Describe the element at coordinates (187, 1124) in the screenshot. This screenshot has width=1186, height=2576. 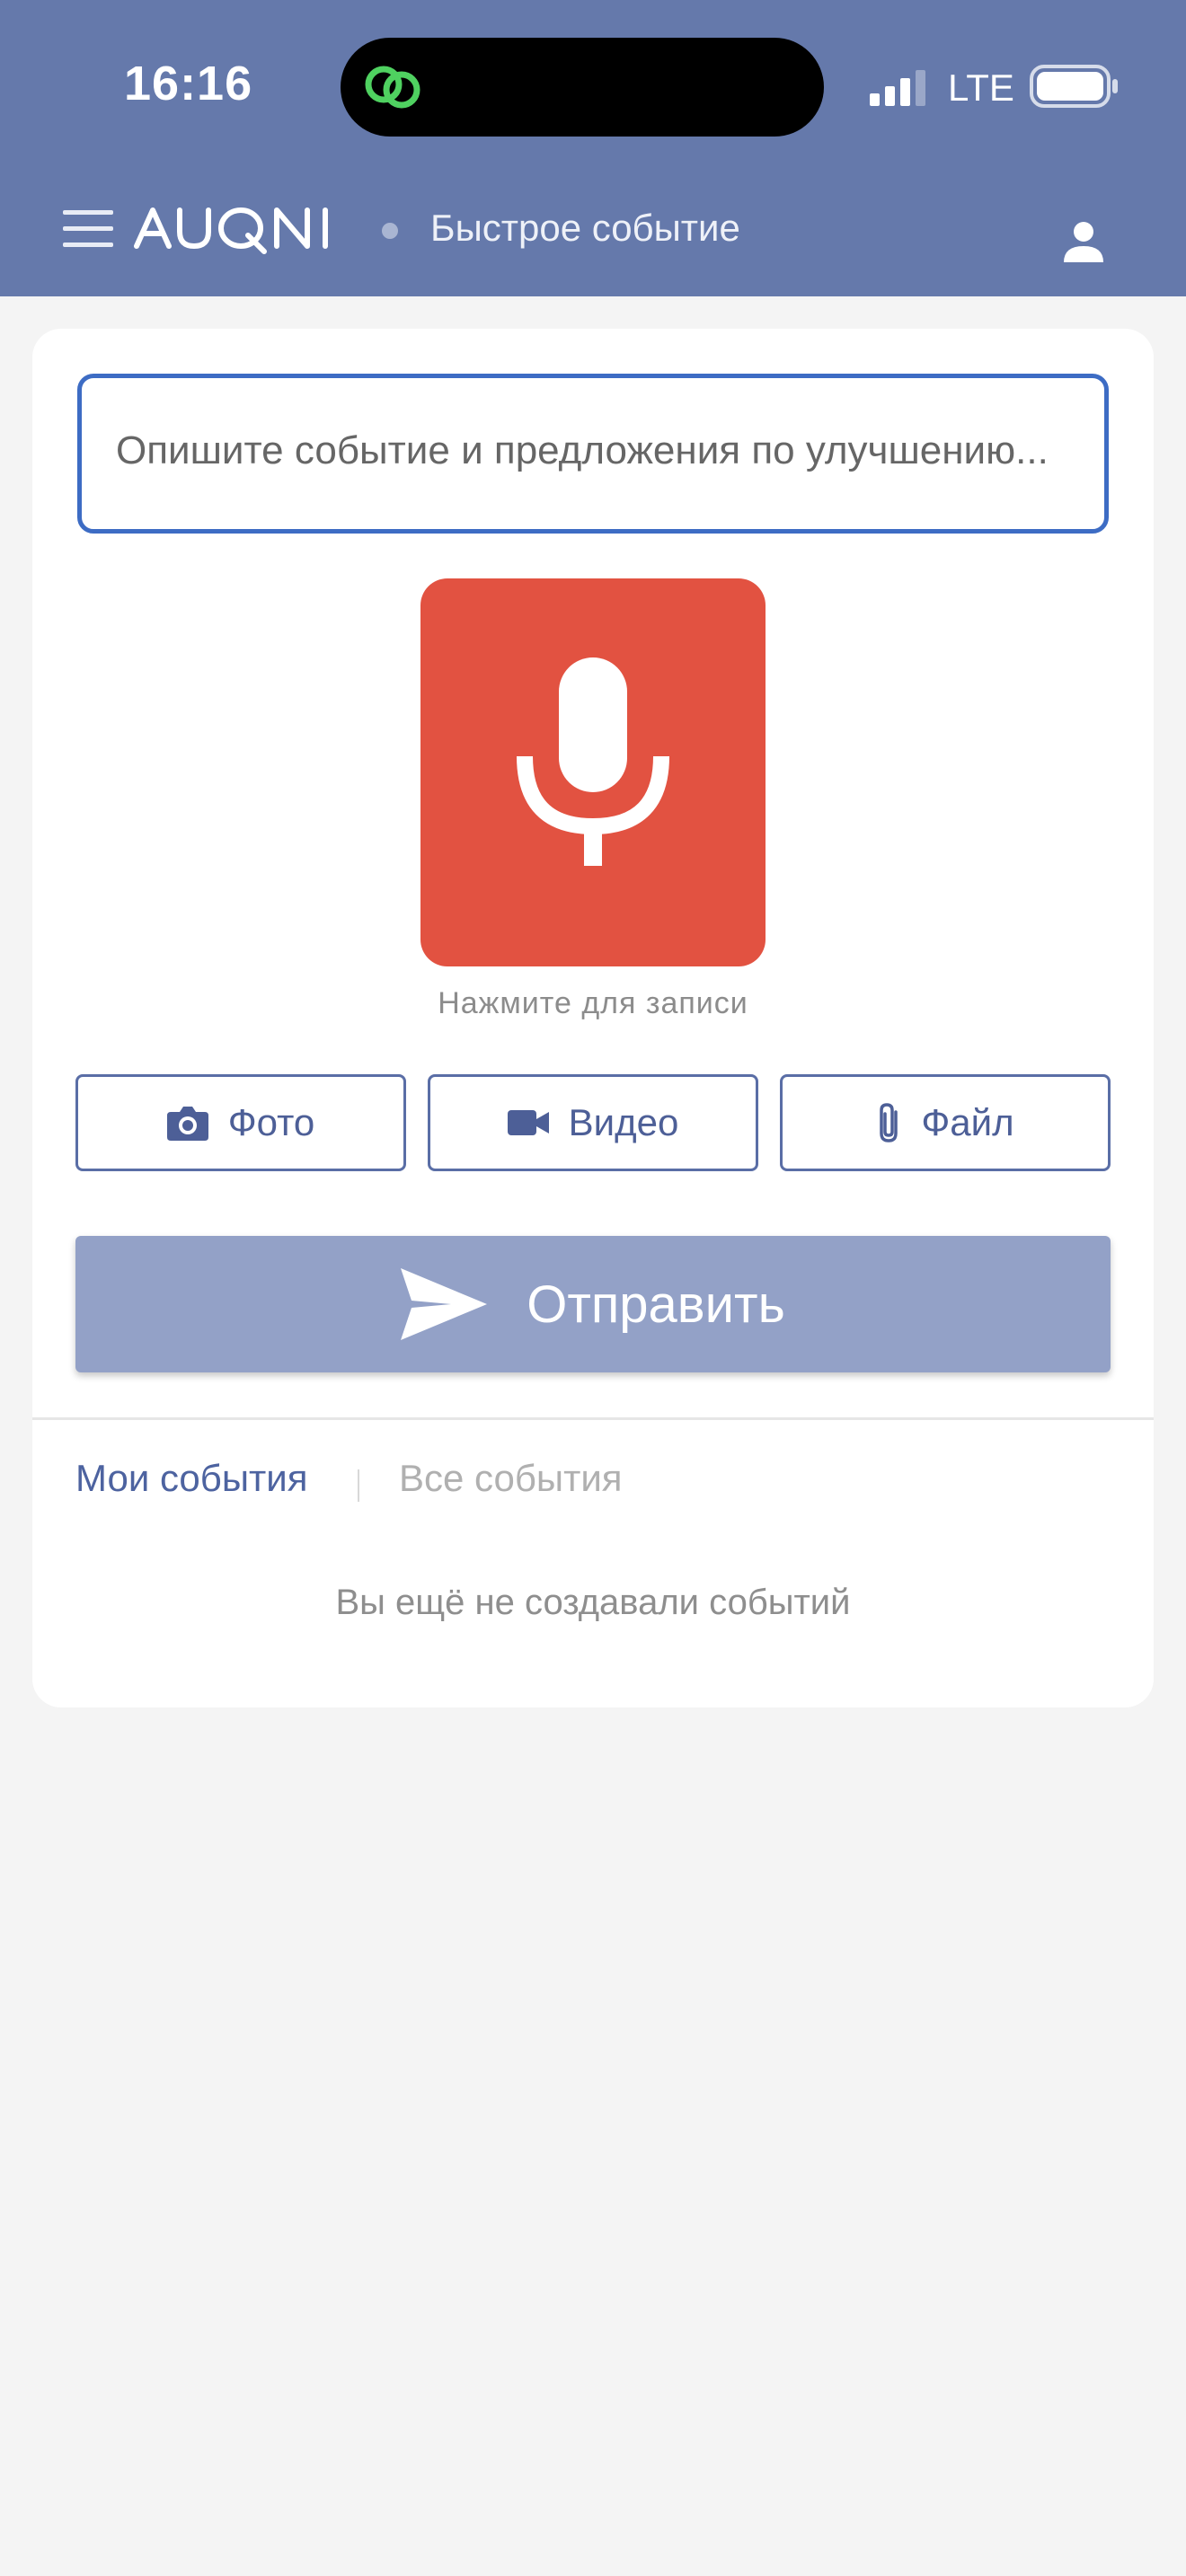
I see `camera-icon` at that location.